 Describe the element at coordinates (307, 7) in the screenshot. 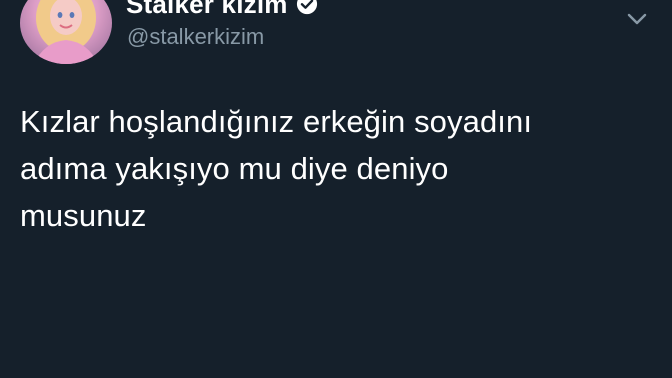

I see `verified-badge-icon` at that location.